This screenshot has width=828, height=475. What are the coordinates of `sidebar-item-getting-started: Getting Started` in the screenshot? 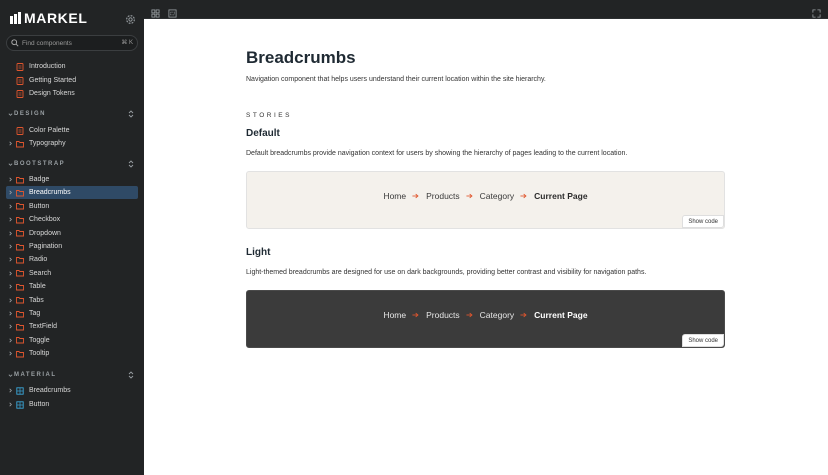 It's located at (72, 80).